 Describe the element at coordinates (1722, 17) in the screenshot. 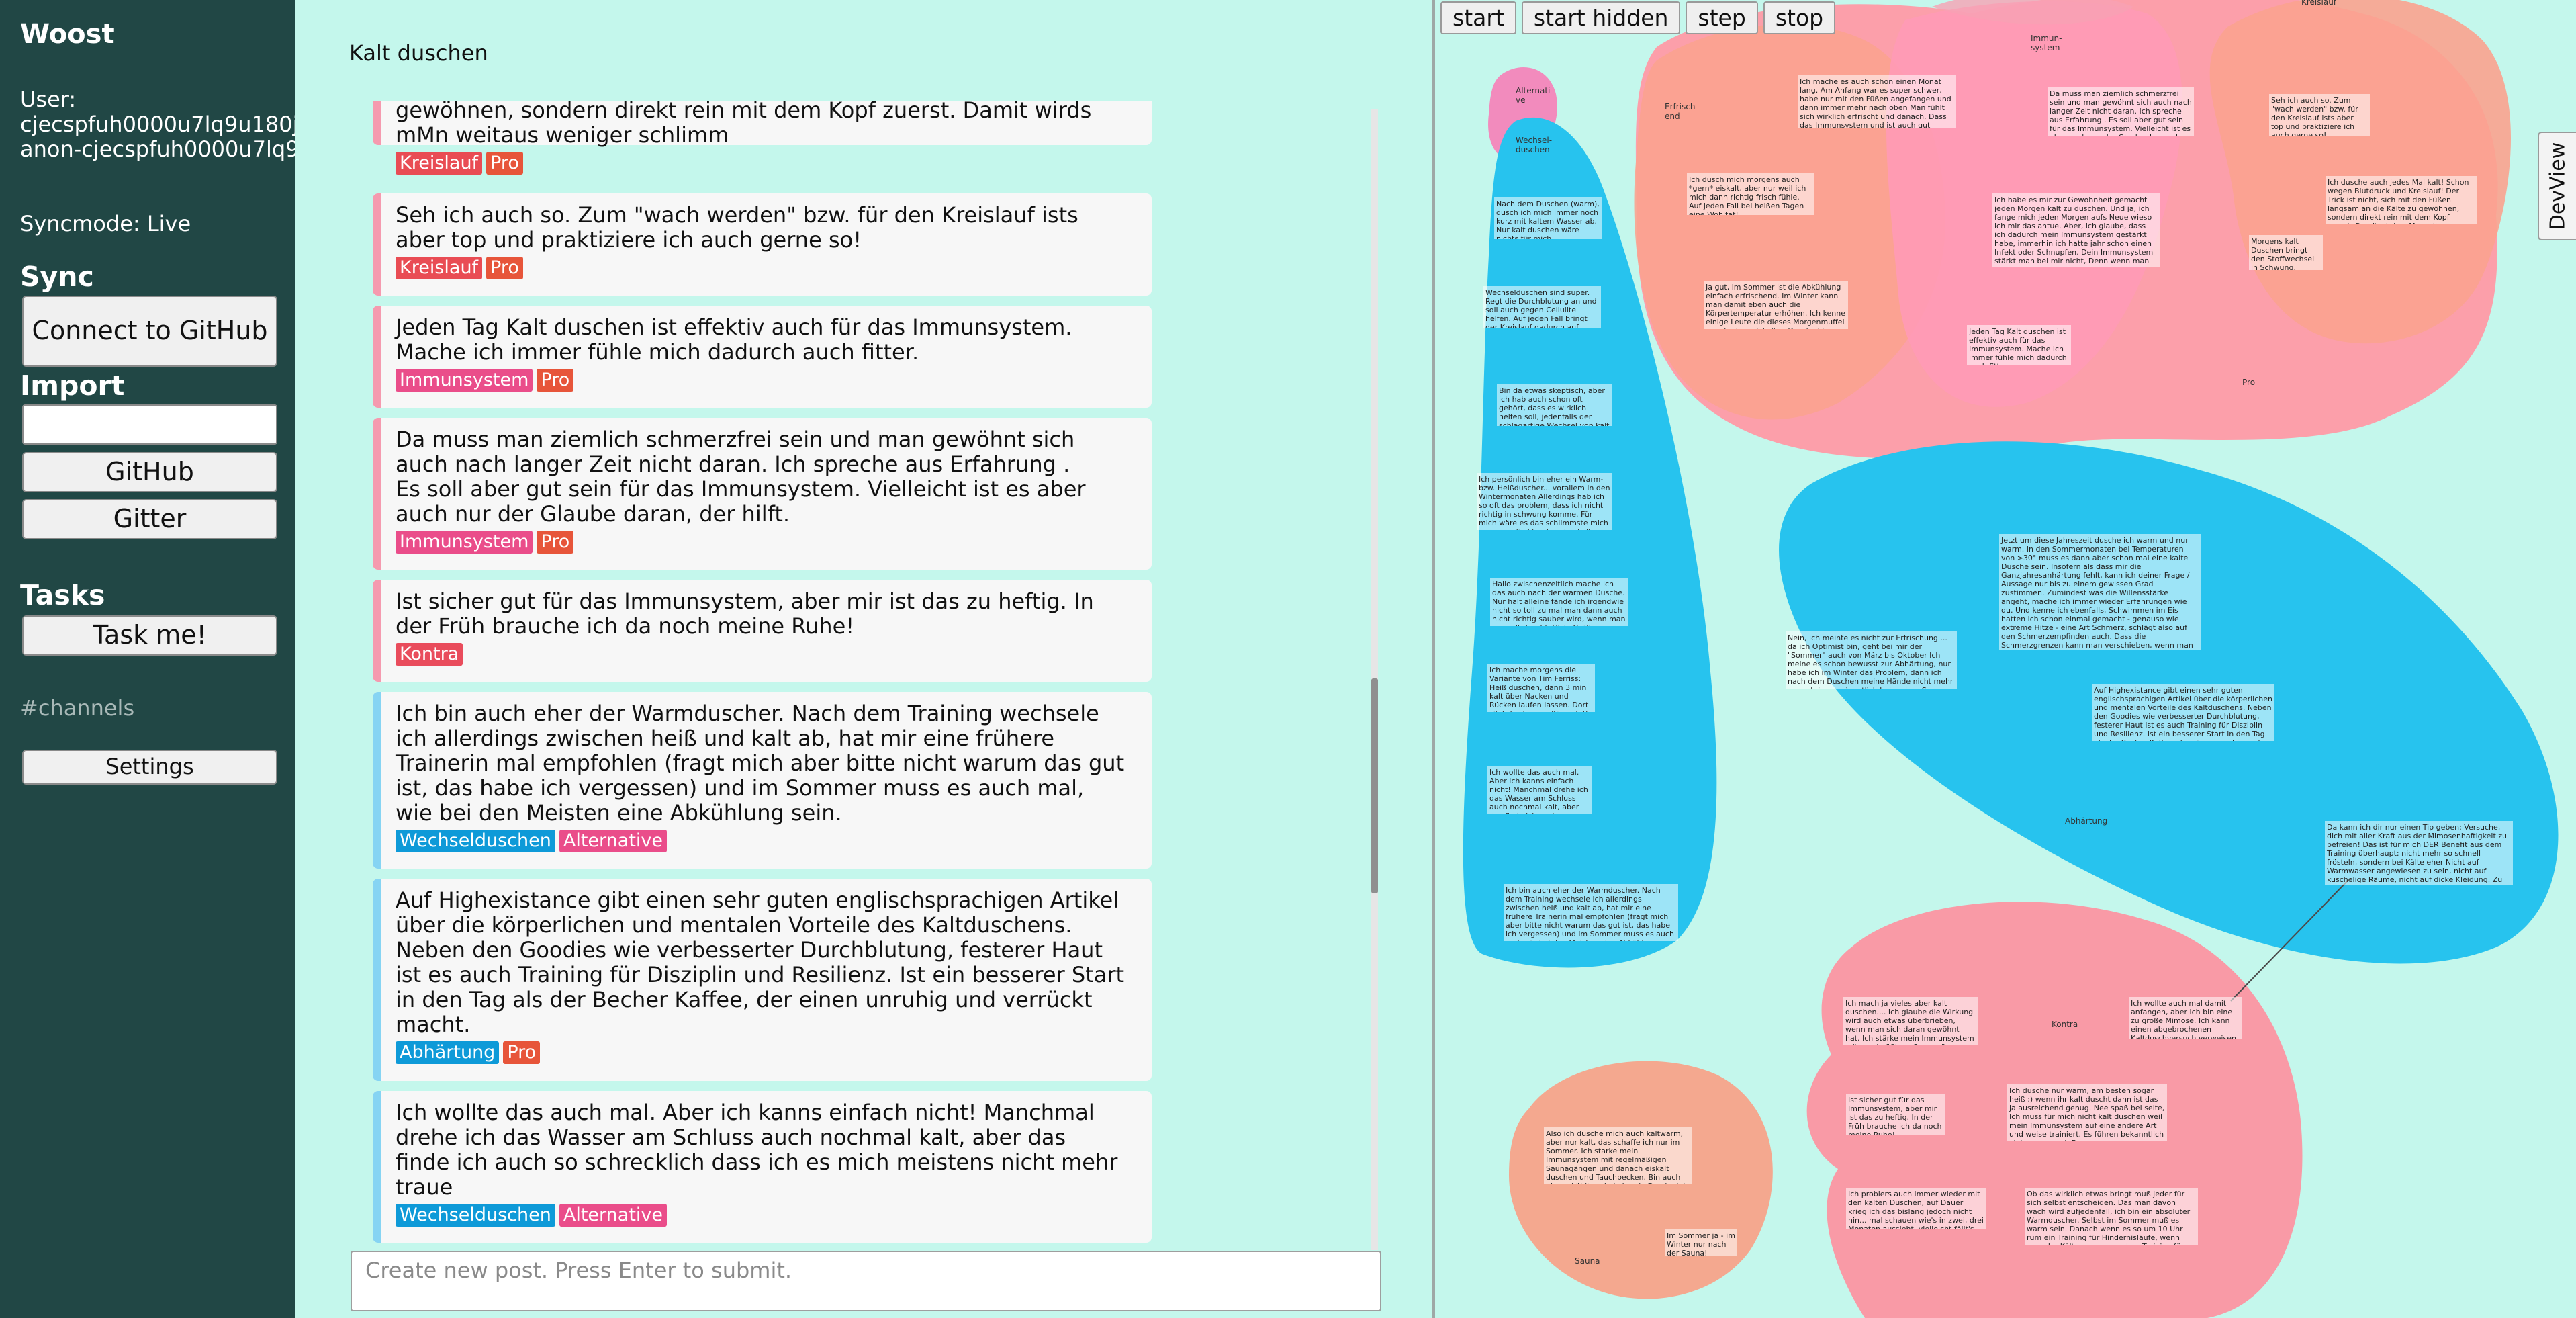

I see `graph-step-button: step` at that location.